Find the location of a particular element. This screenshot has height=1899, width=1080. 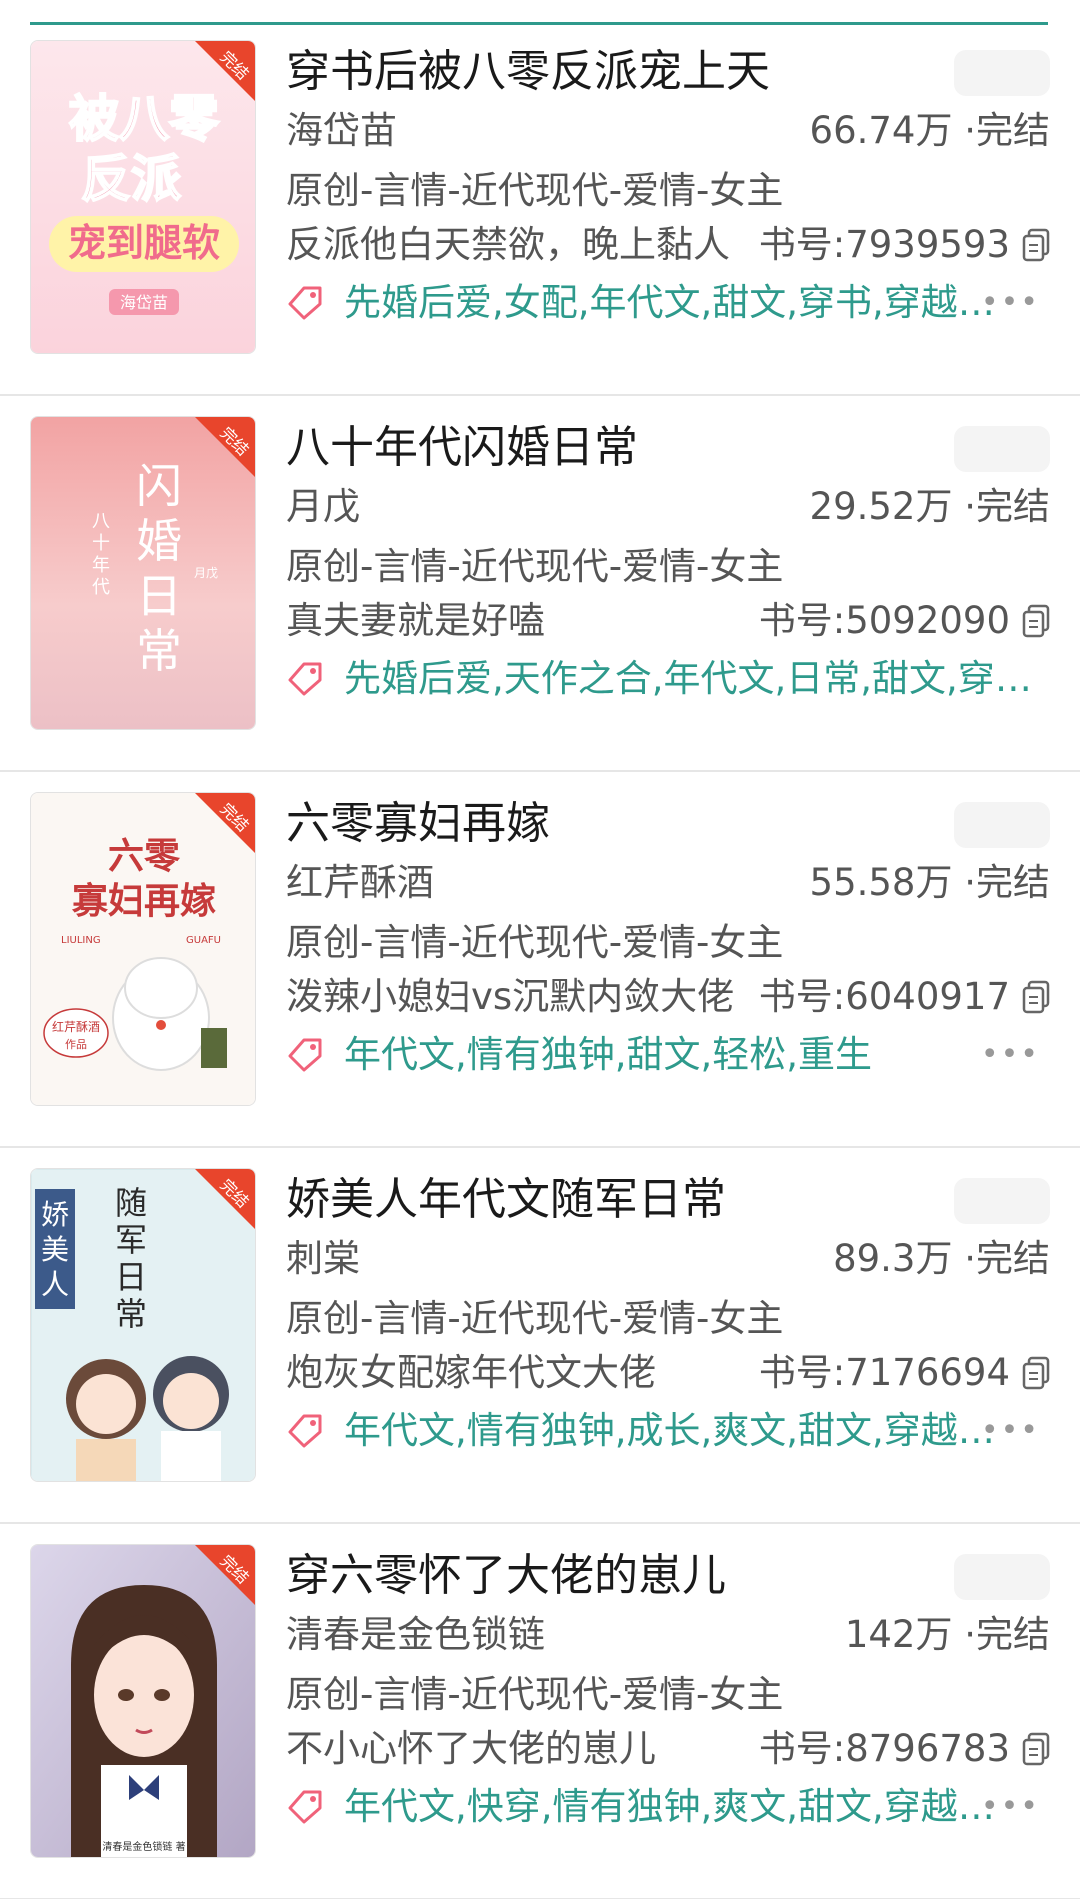

cover-author-text: 海岱苗 is located at coordinates (144, 302).